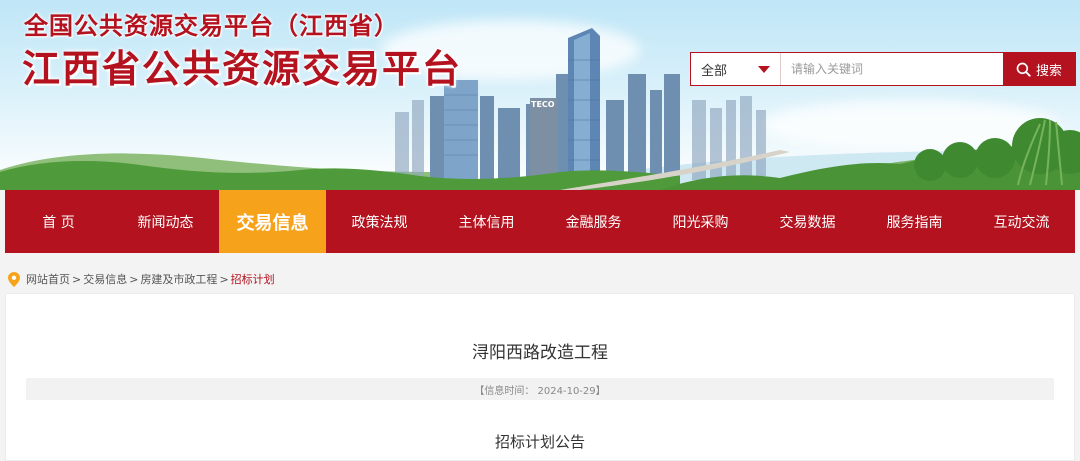 Image resolution: width=1080 pixels, height=461 pixels. Describe the element at coordinates (105, 279) in the screenshot. I see `breadcrumb-link-trading-info: 交易信息` at that location.